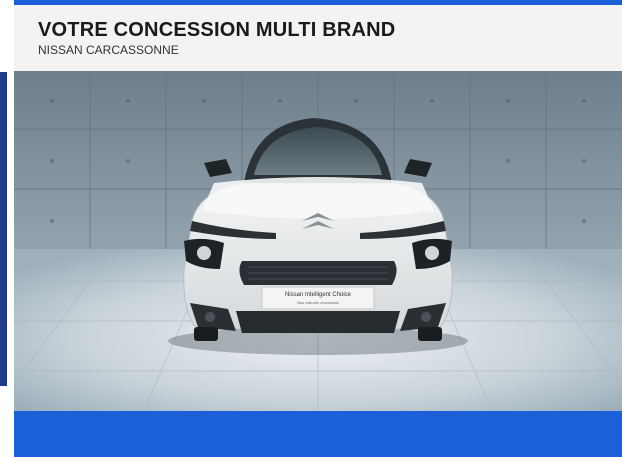  What do you see at coordinates (318, 302) in the screenshot?
I see `plate-text-sub: Nos voitures d'occasion` at bounding box center [318, 302].